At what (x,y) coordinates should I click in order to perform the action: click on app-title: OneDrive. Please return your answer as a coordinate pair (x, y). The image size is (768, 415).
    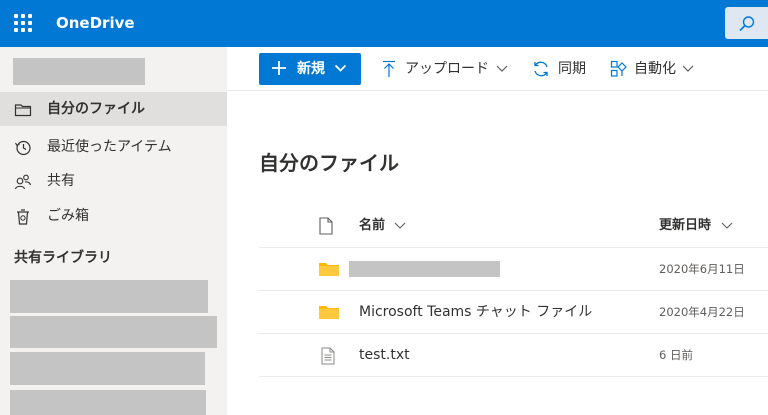
    Looking at the image, I should click on (95, 23).